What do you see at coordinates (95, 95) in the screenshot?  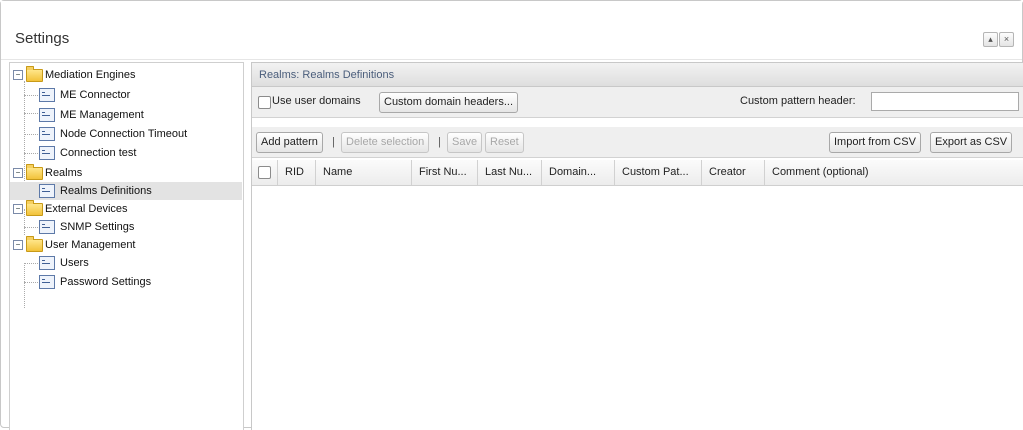 I see `tree-label: ME Connector` at bounding box center [95, 95].